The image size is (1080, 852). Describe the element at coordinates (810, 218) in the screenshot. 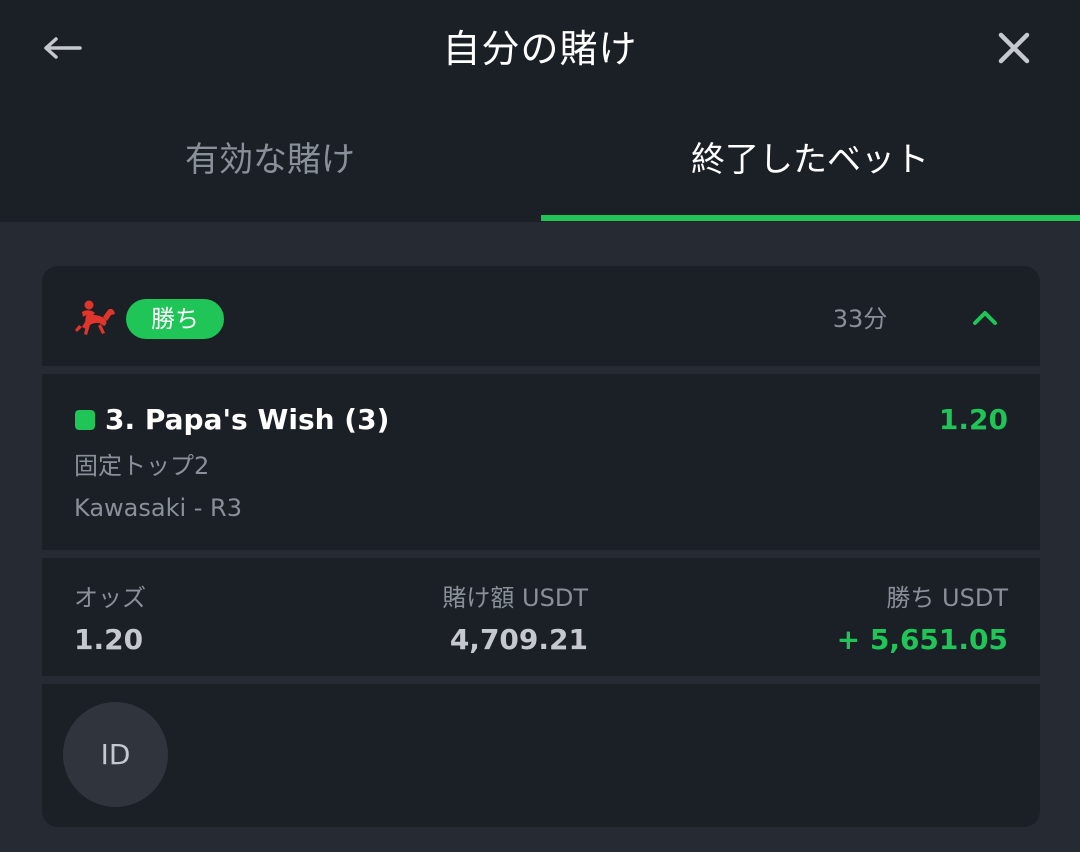

I see `active-tab-indicator` at that location.